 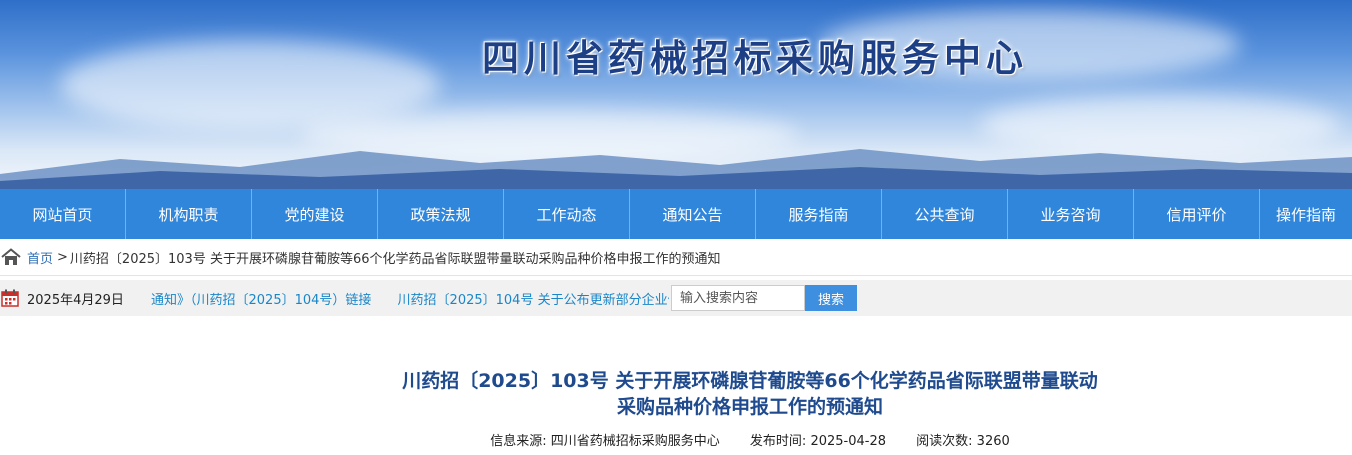 I want to click on current-date: 2025年4月29日, so click(x=75, y=300).